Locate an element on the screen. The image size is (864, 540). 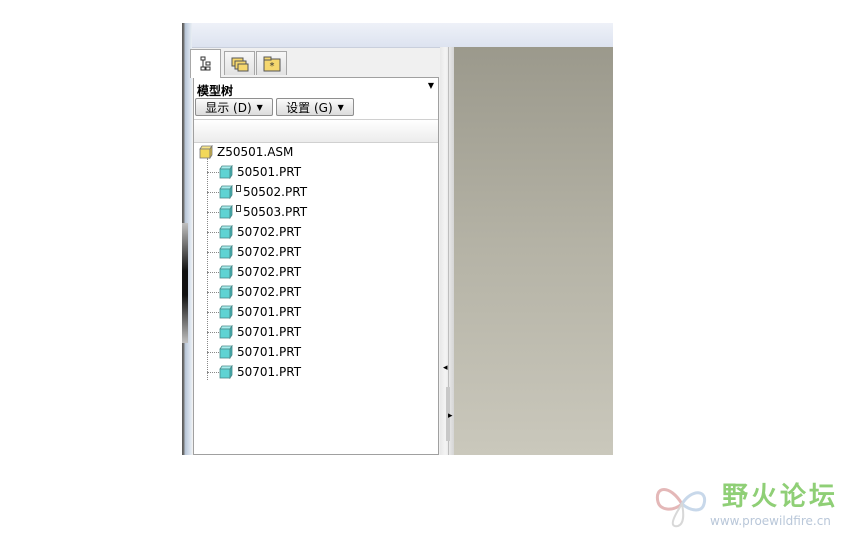
watermark: 野火论坛 www.proewildfire.cn is located at coordinates (757, 504).